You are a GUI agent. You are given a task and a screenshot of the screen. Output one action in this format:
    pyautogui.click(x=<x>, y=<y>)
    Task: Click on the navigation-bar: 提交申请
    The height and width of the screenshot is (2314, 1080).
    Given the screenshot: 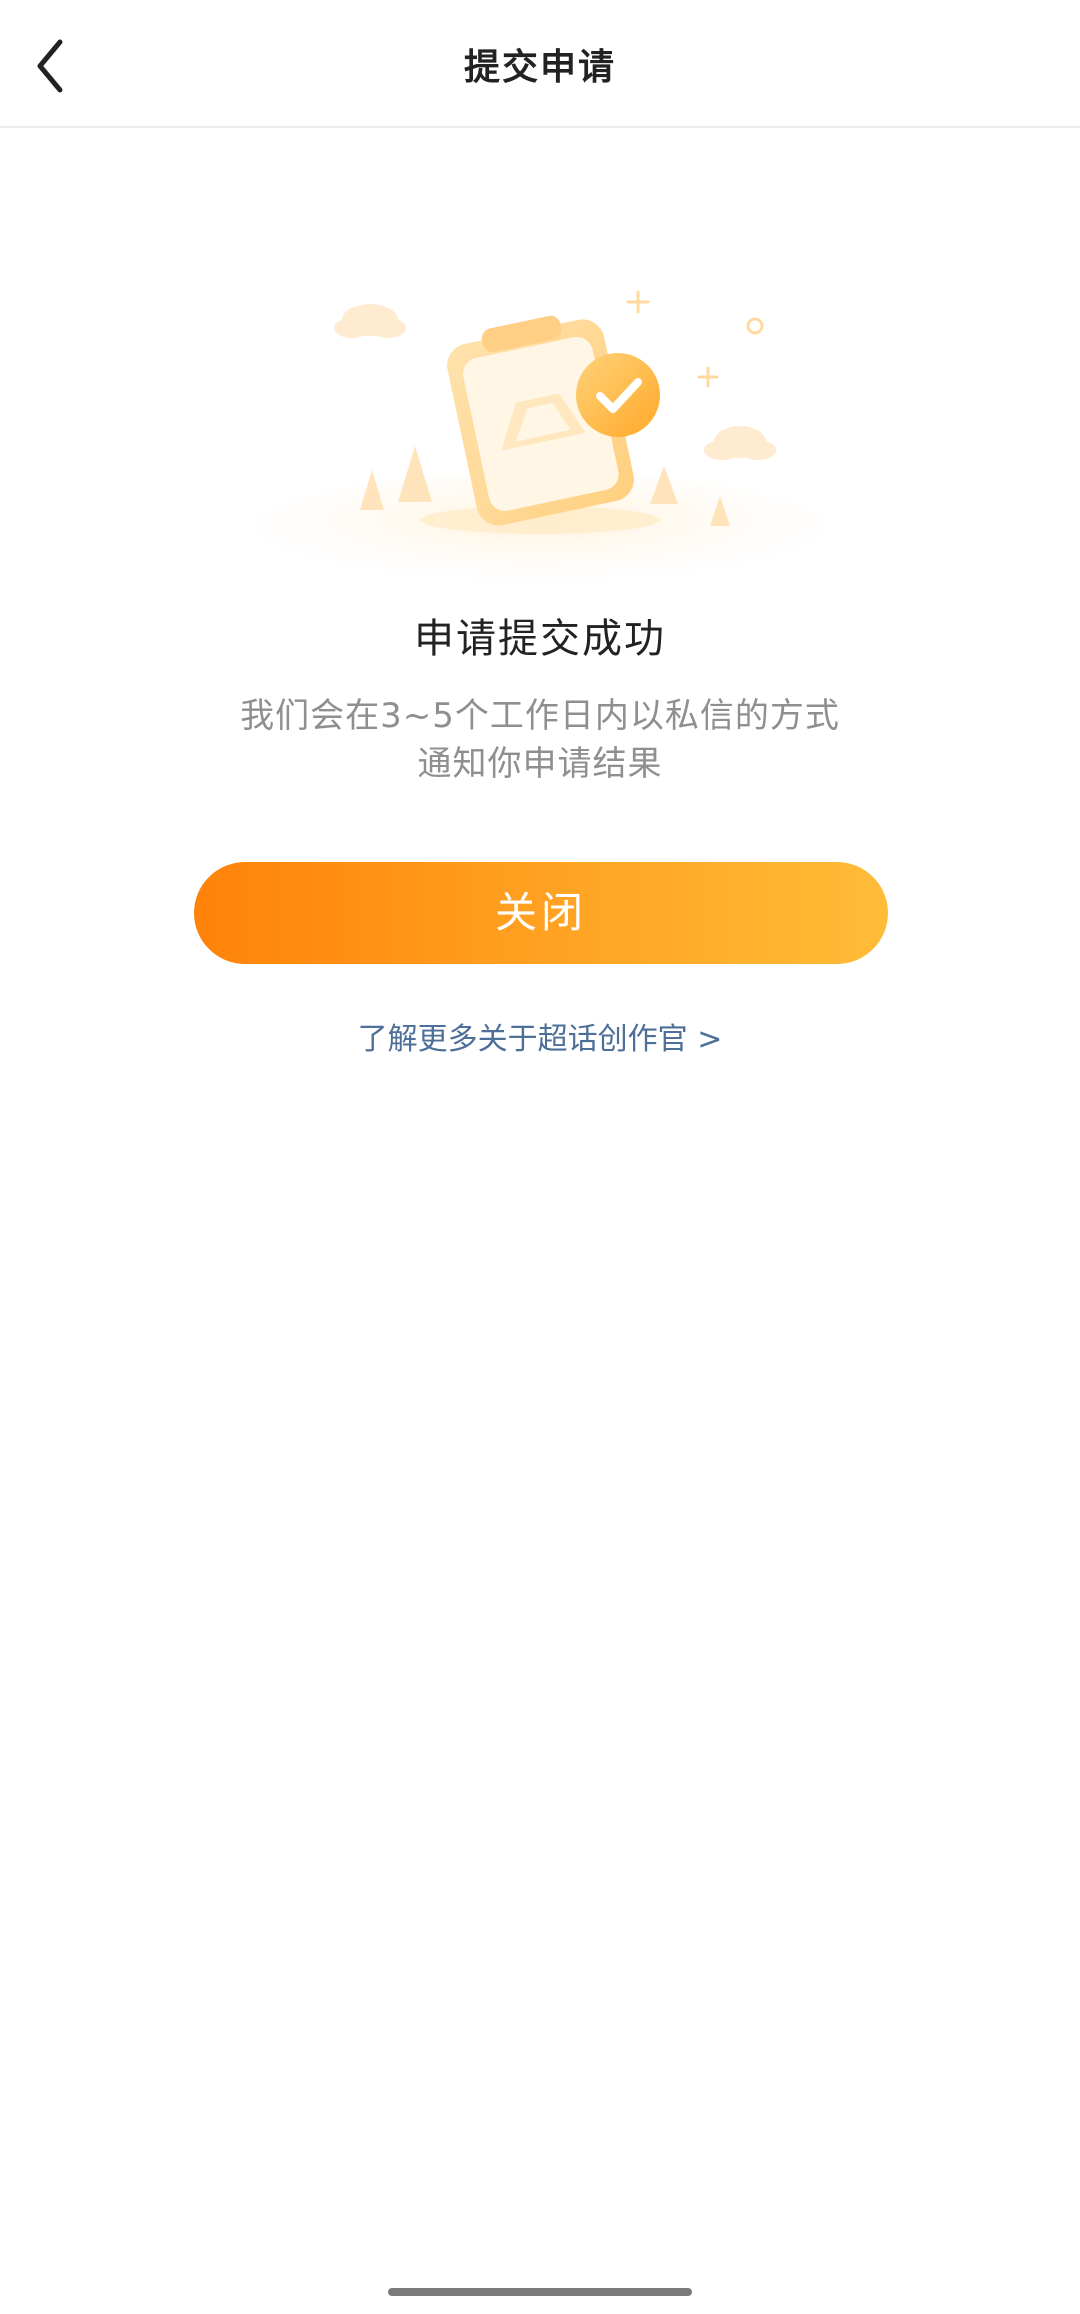 What is the action you would take?
    pyautogui.click(x=540, y=64)
    